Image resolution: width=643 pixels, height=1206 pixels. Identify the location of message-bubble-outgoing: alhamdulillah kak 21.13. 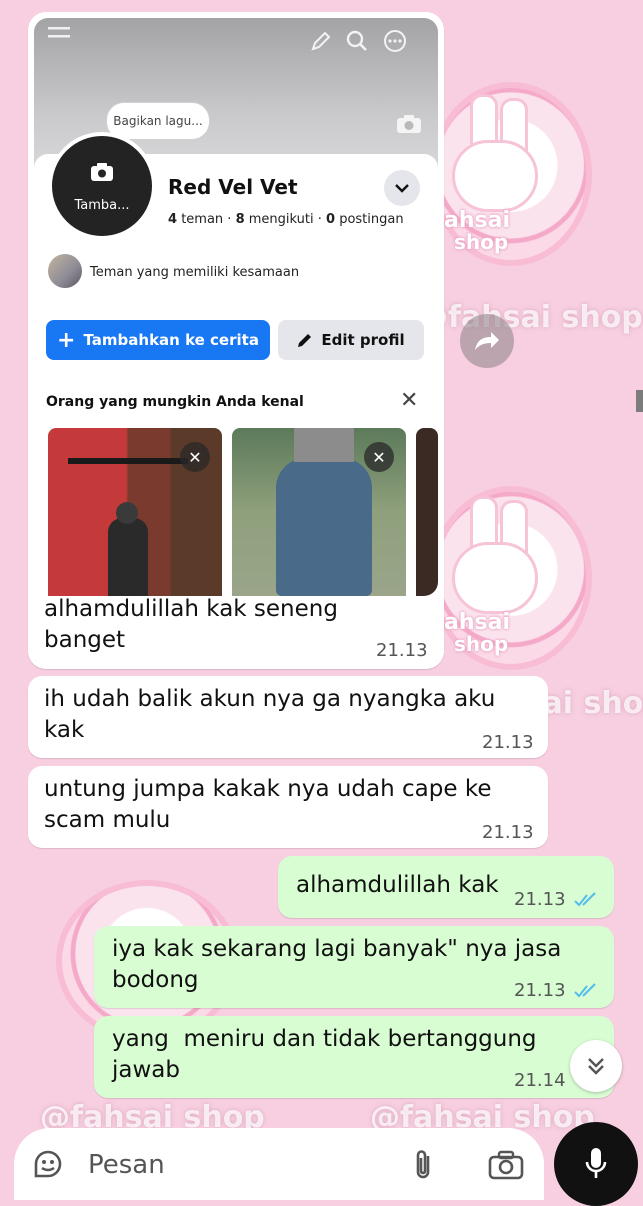
(446, 887).